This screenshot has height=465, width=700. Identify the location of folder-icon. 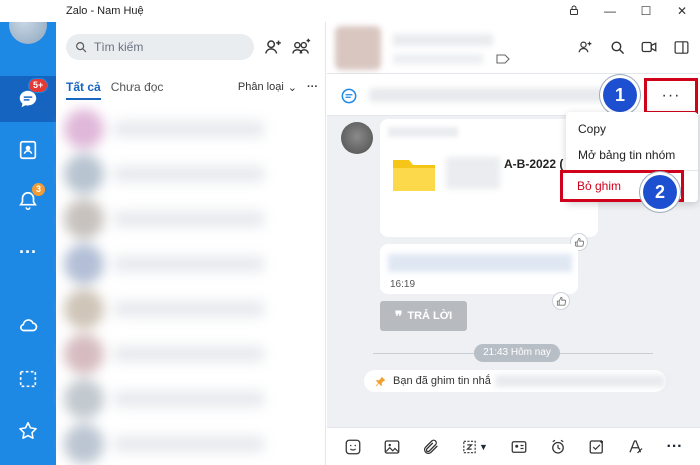
(414, 175).